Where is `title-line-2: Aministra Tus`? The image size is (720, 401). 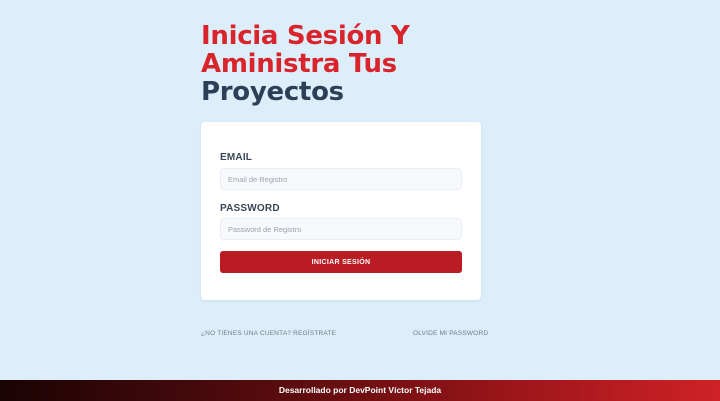
title-line-2: Aministra Tus is located at coordinates (299, 64).